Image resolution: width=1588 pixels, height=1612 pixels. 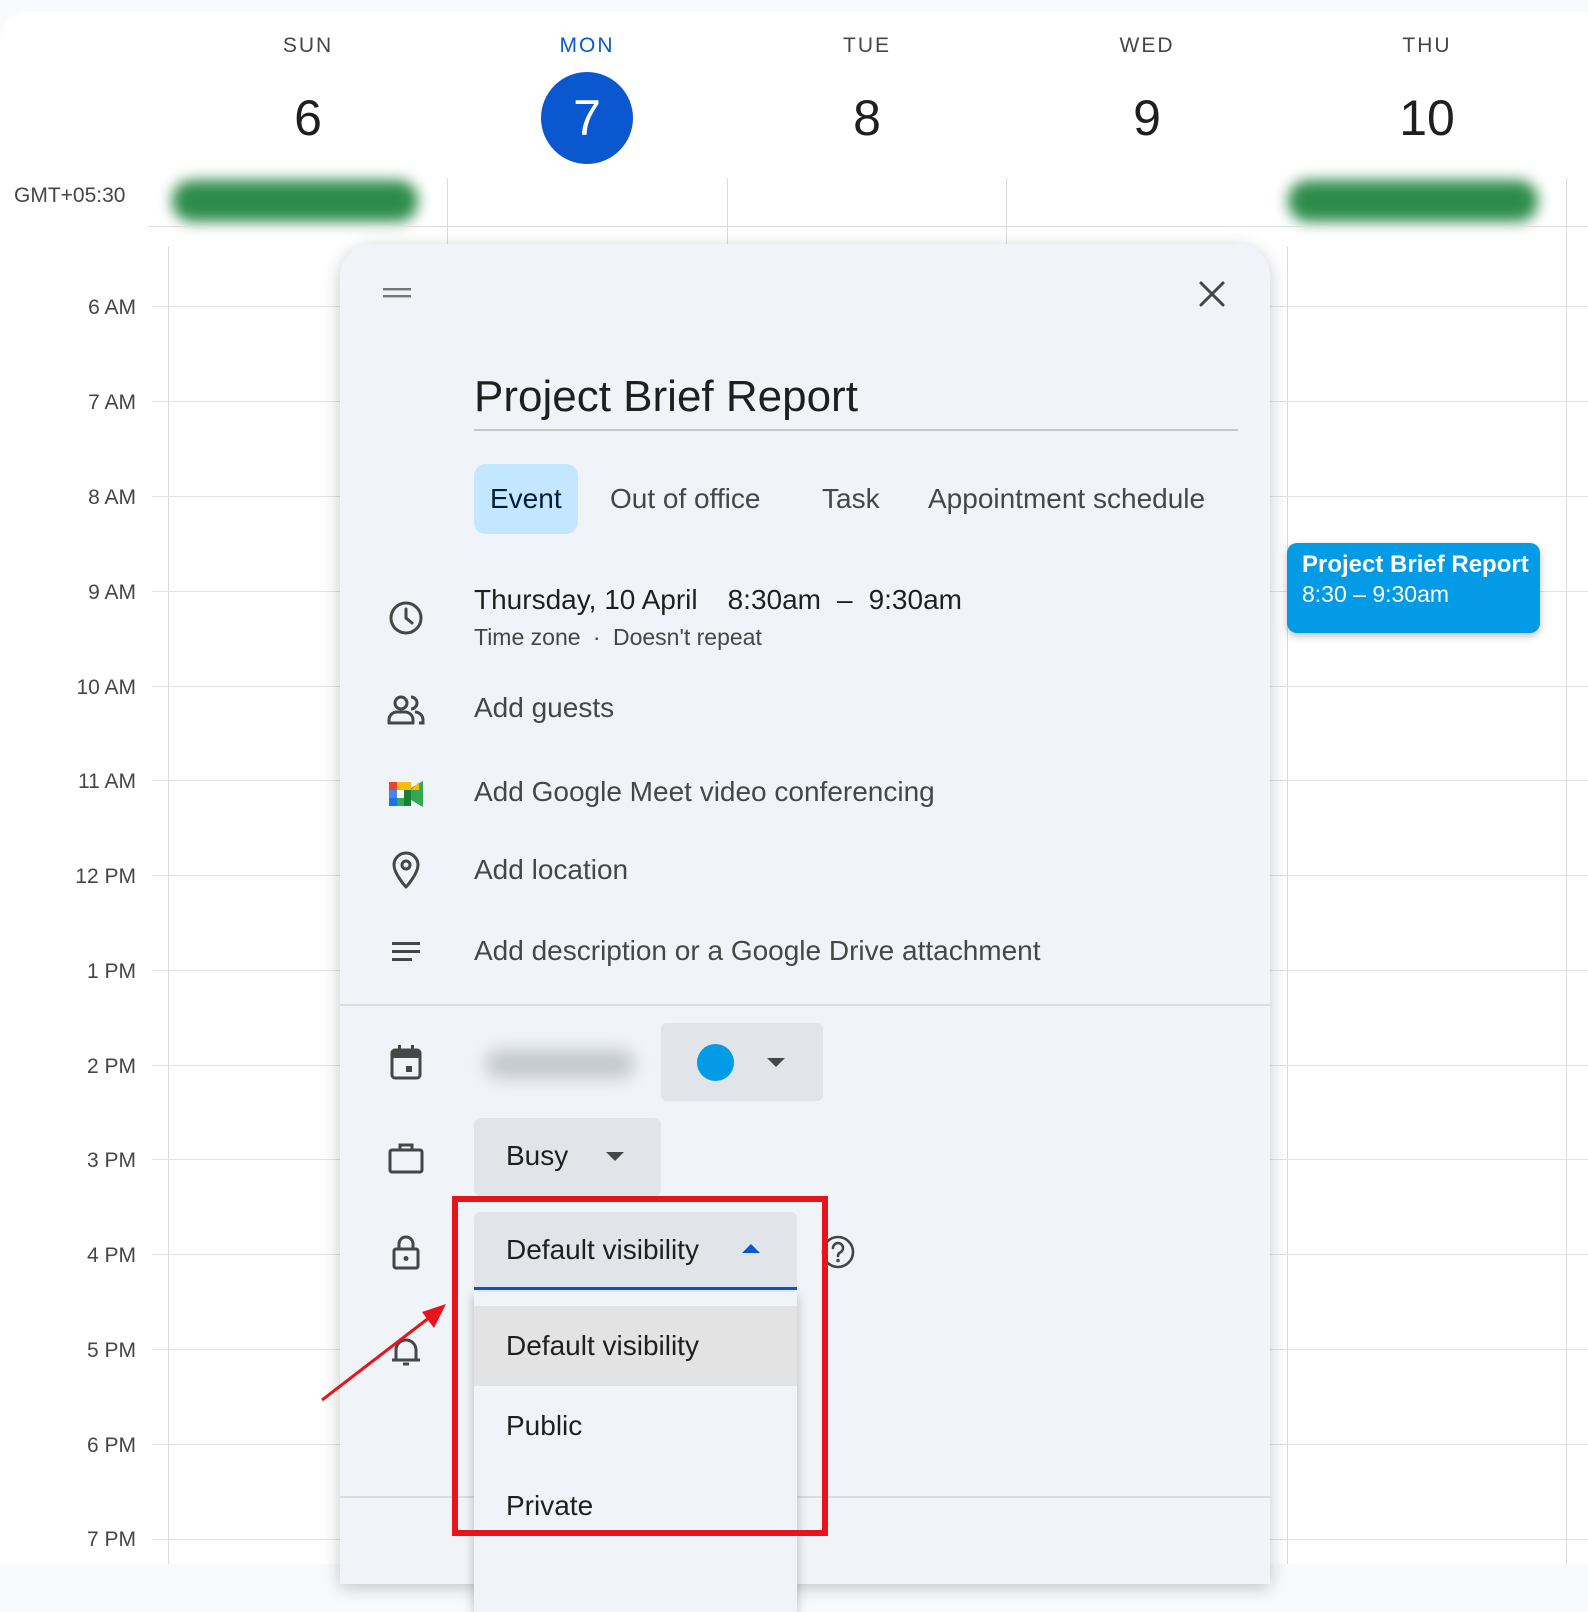 I want to click on day-number-today: 7, so click(x=587, y=118).